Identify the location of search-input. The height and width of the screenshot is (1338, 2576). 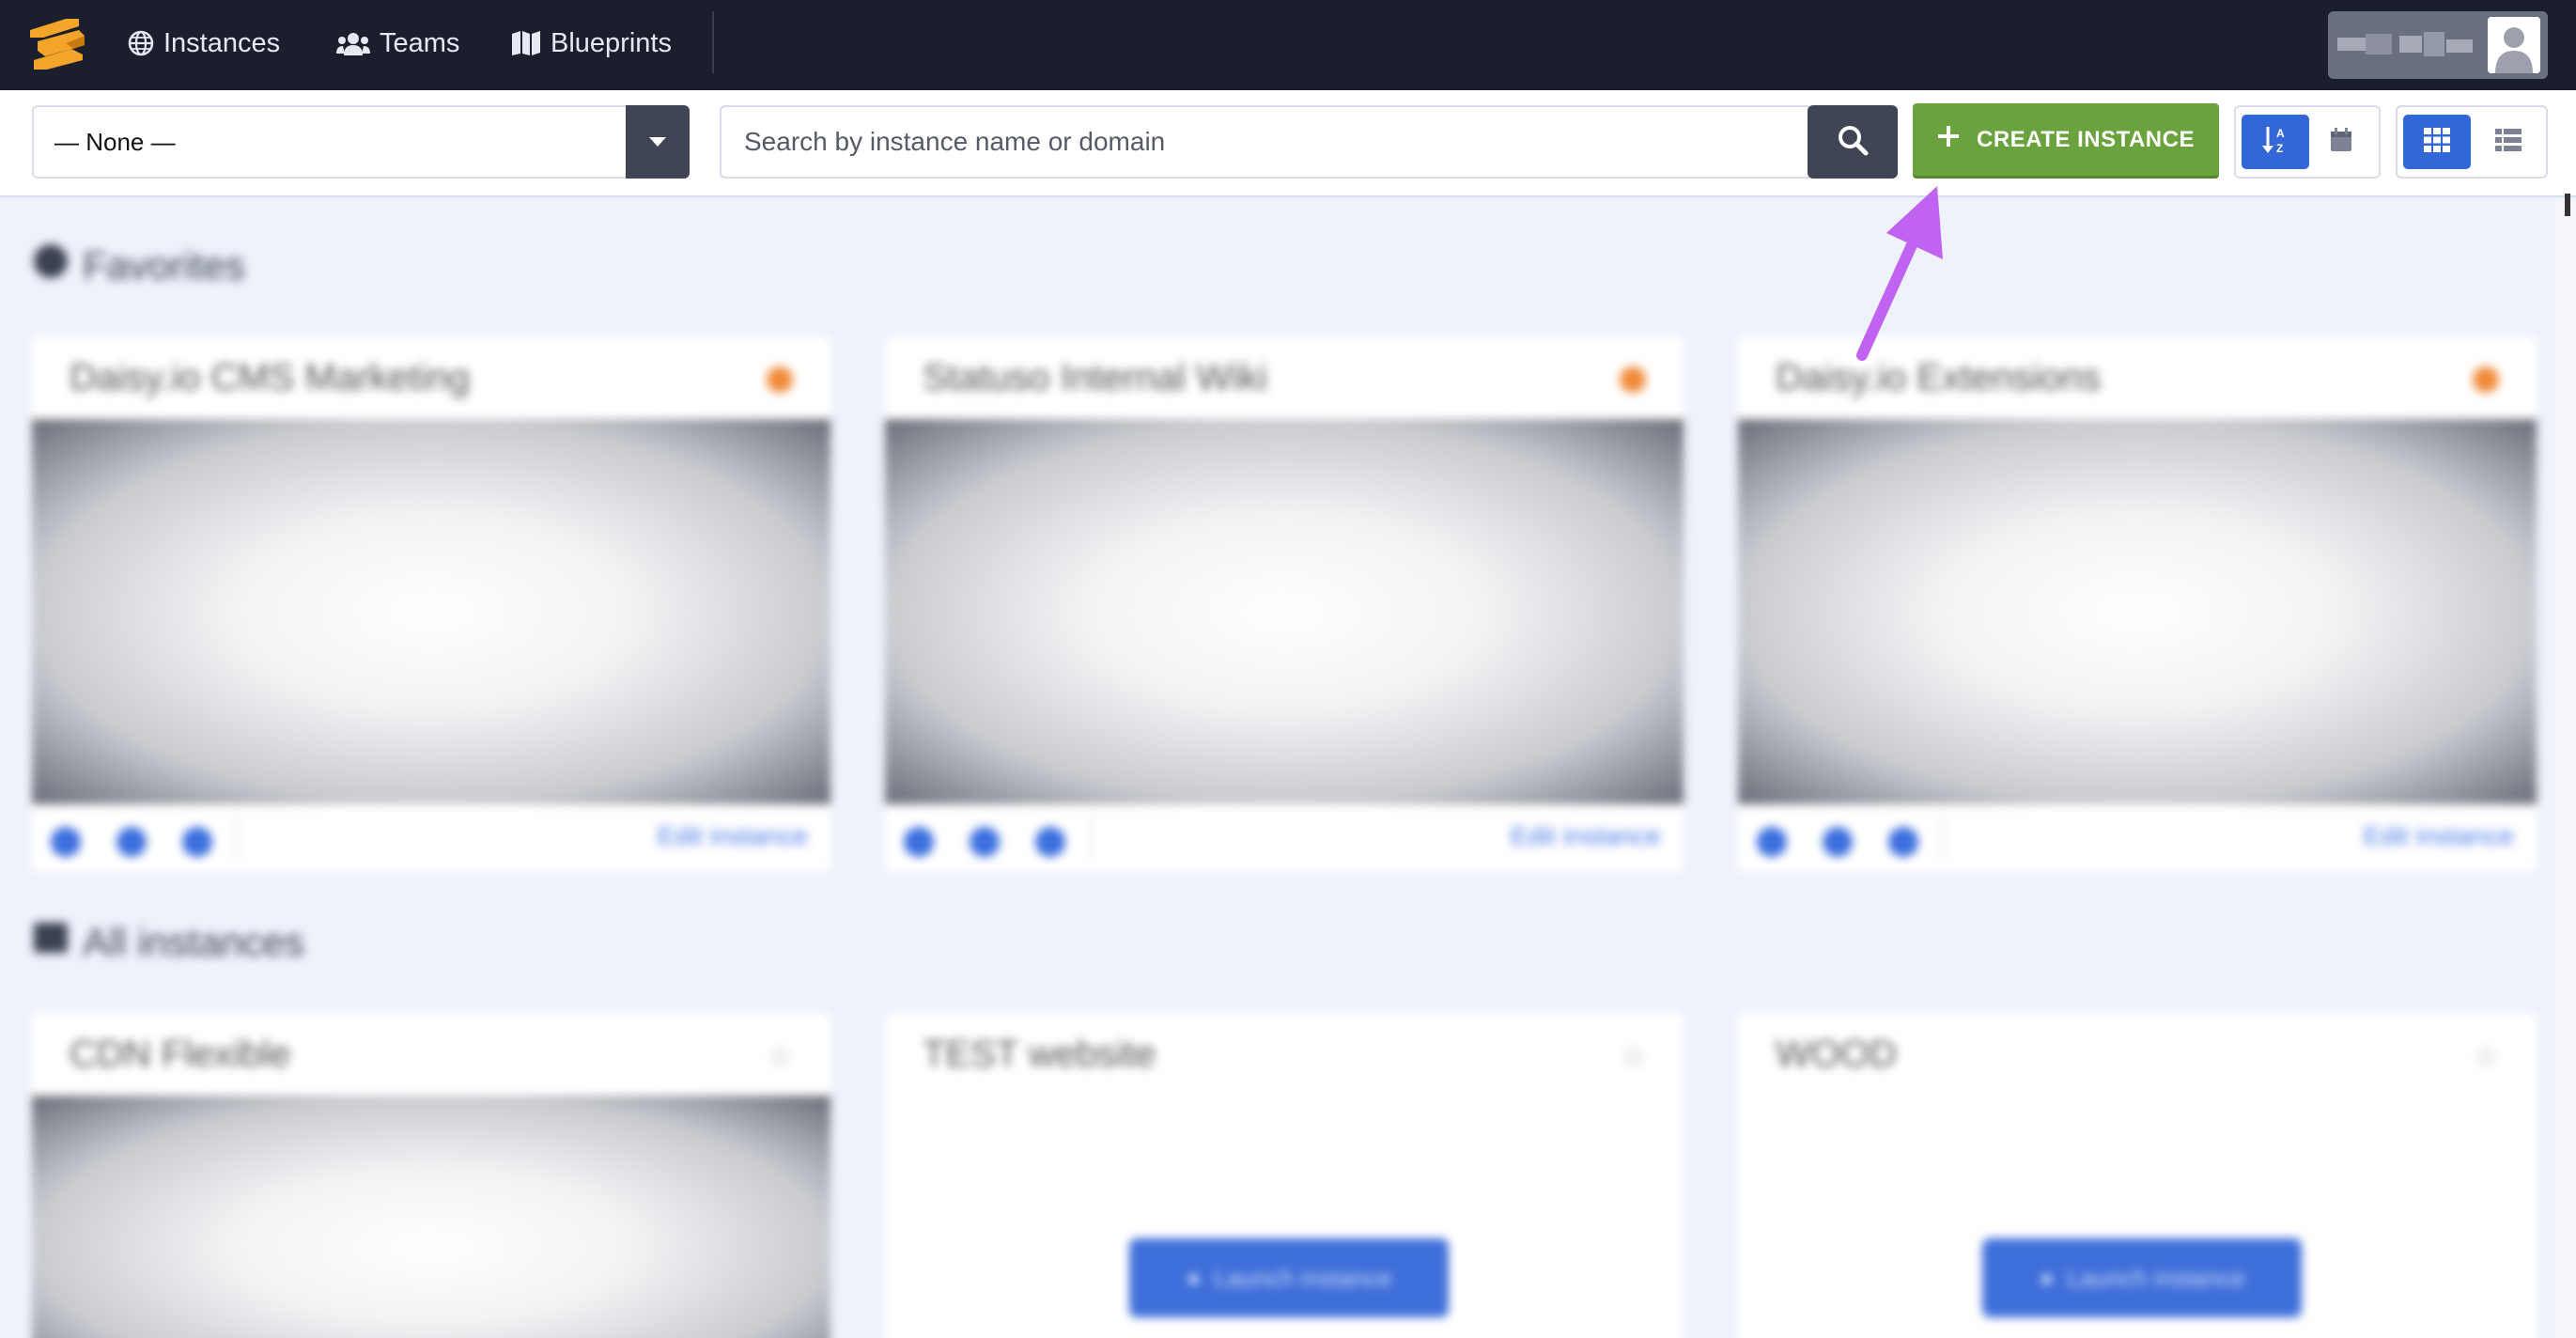
(1264, 142).